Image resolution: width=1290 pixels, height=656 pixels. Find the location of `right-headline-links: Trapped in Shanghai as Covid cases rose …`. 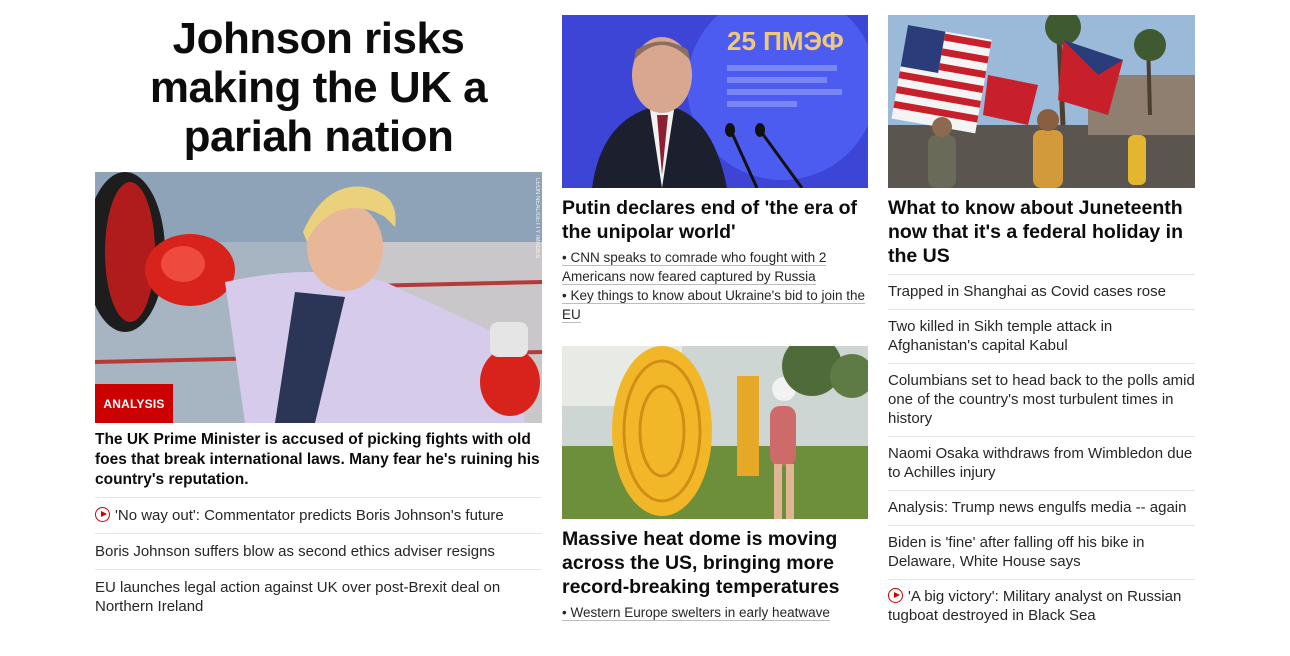

right-headline-links: Trapped in Shanghai as Covid cases rose … is located at coordinates (1041, 453).